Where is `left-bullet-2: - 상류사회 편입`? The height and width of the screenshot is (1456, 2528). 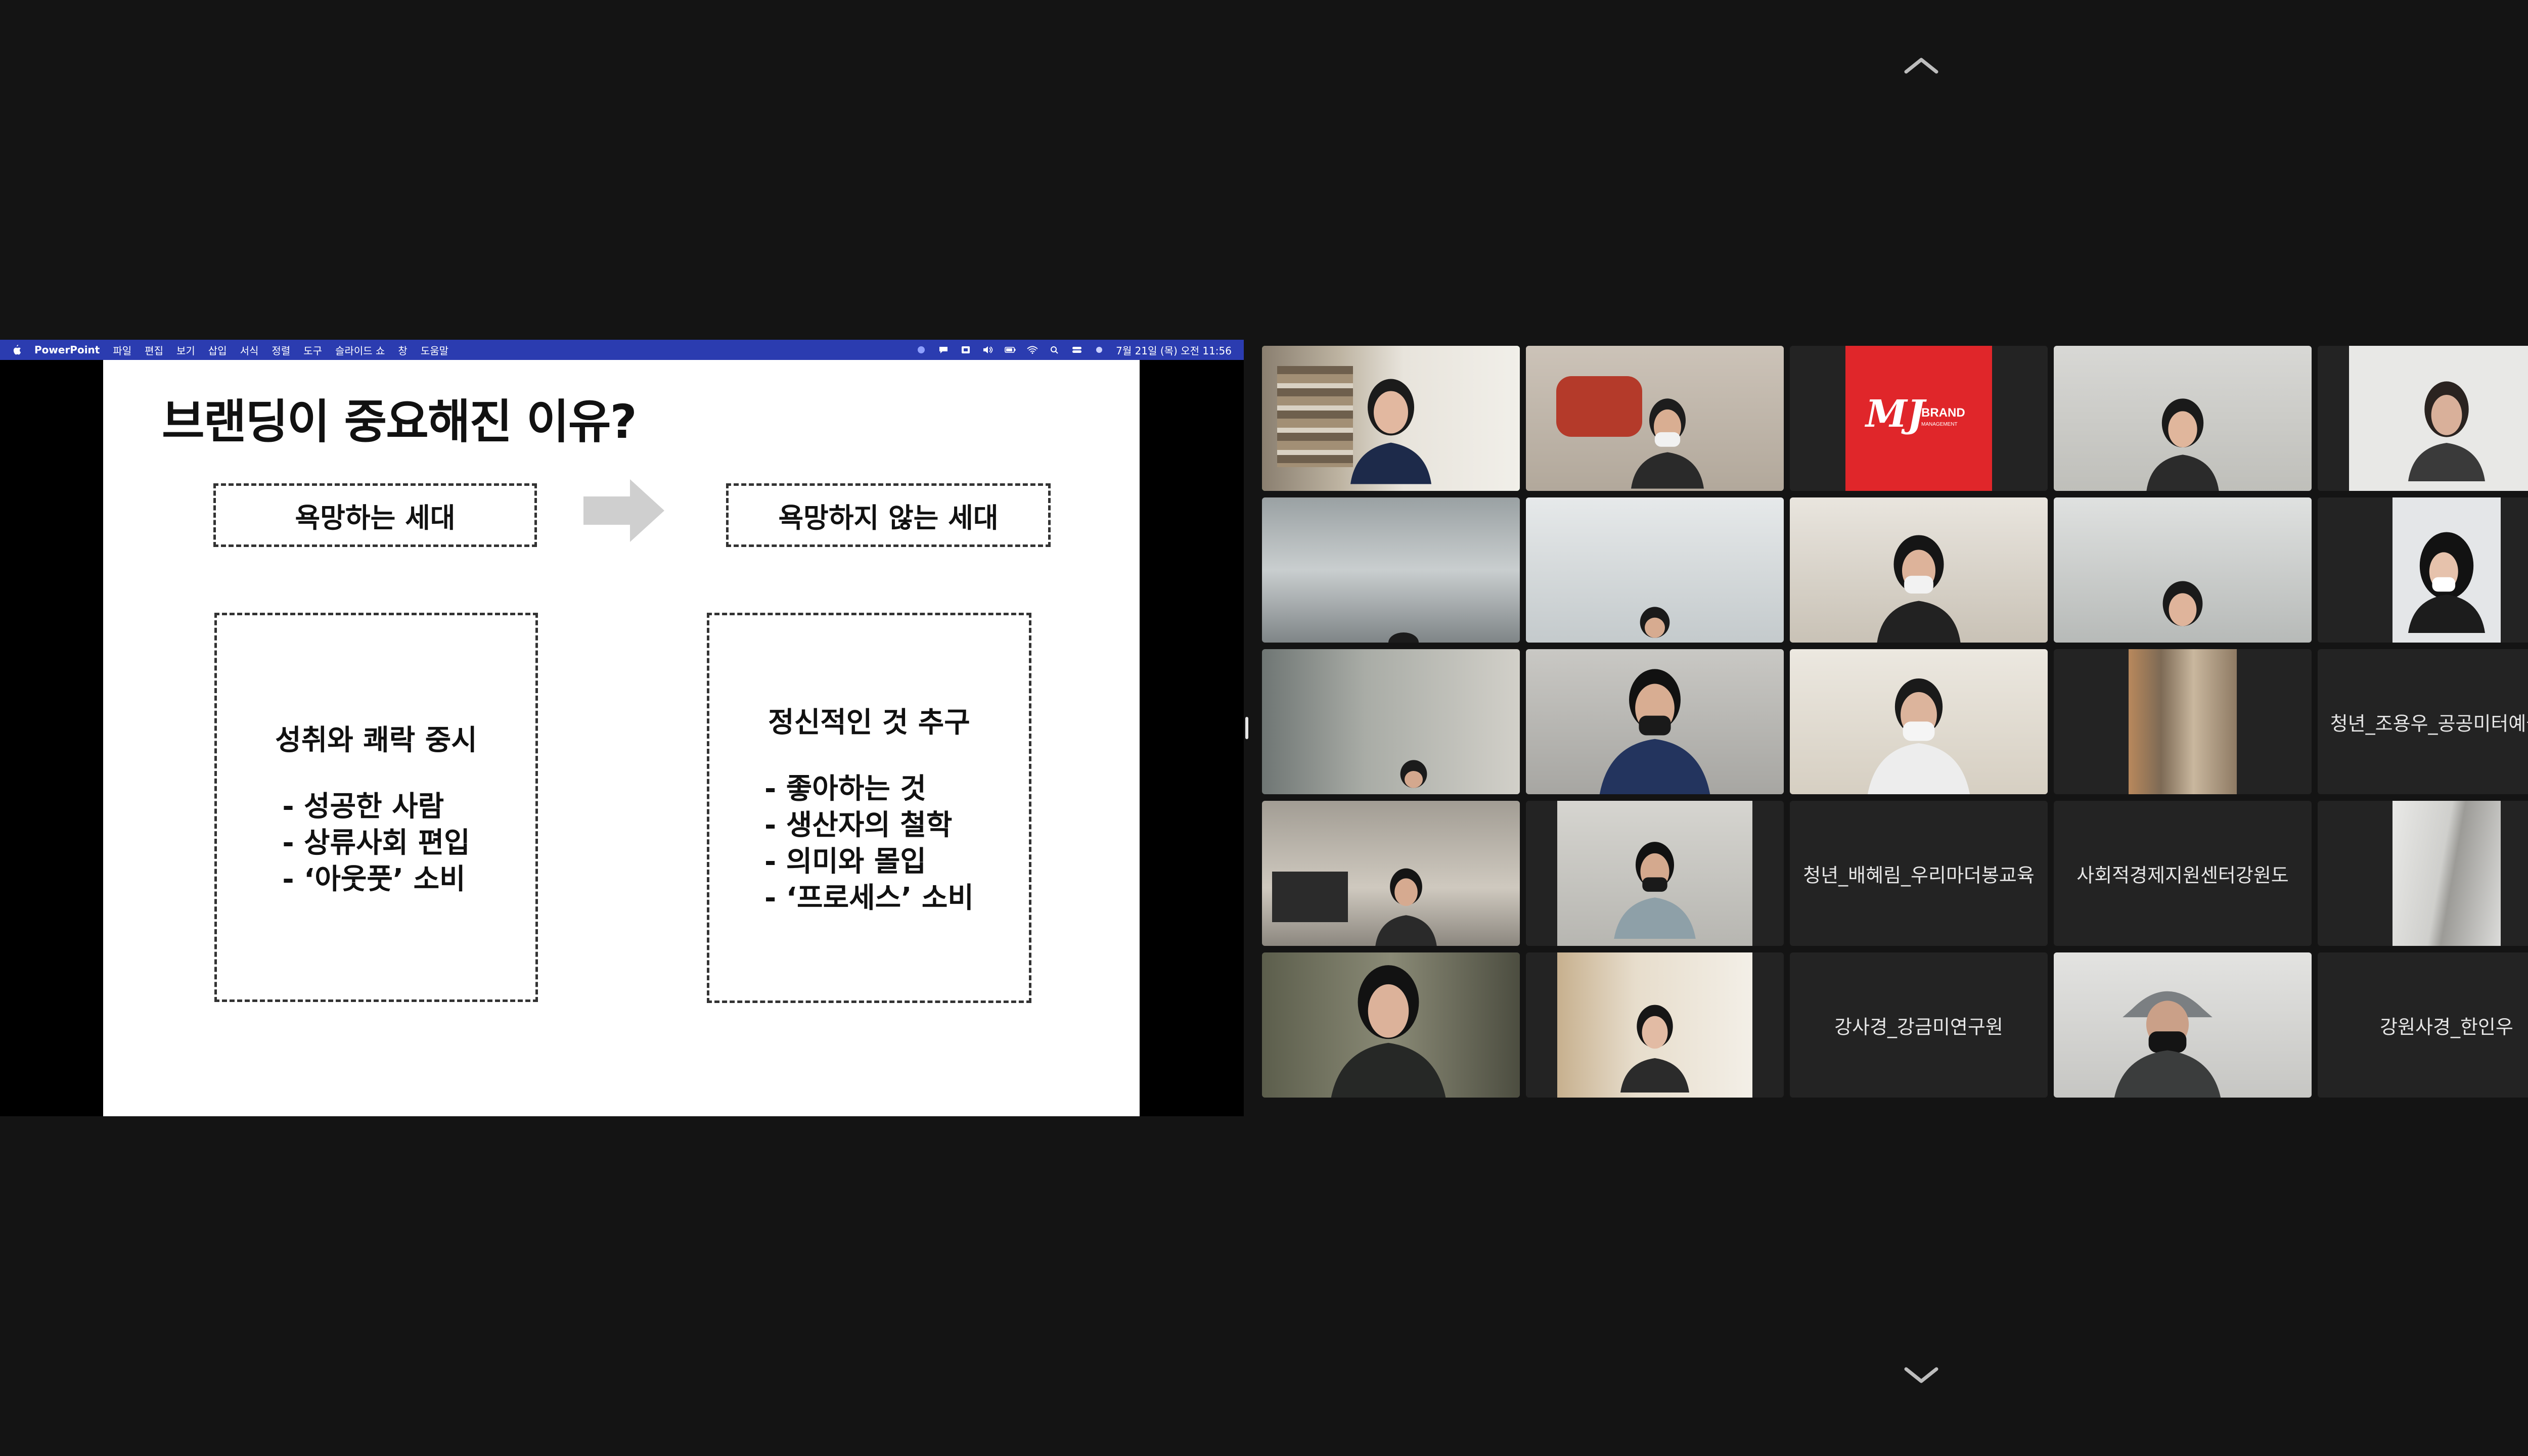
left-bullet-2: - 상류사회 편입 is located at coordinates (376, 842).